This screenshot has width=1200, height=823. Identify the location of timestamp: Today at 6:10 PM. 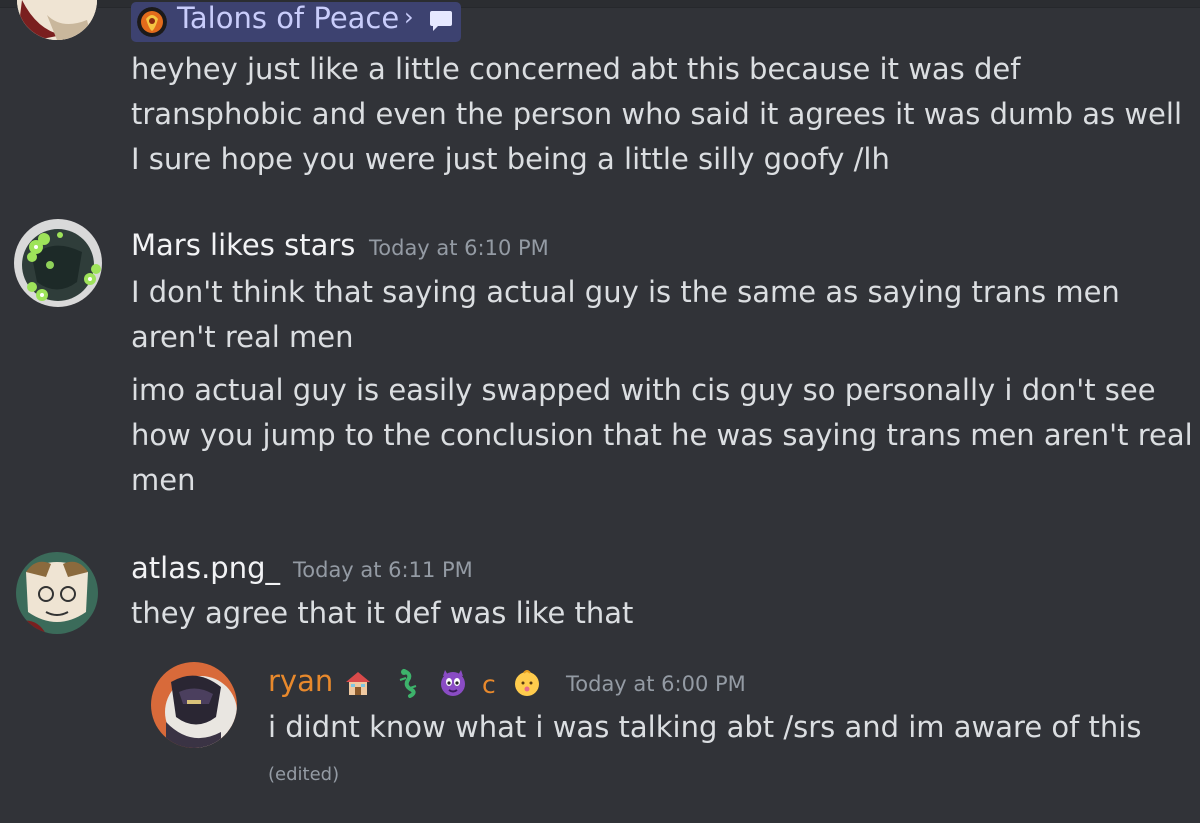
(459, 248).